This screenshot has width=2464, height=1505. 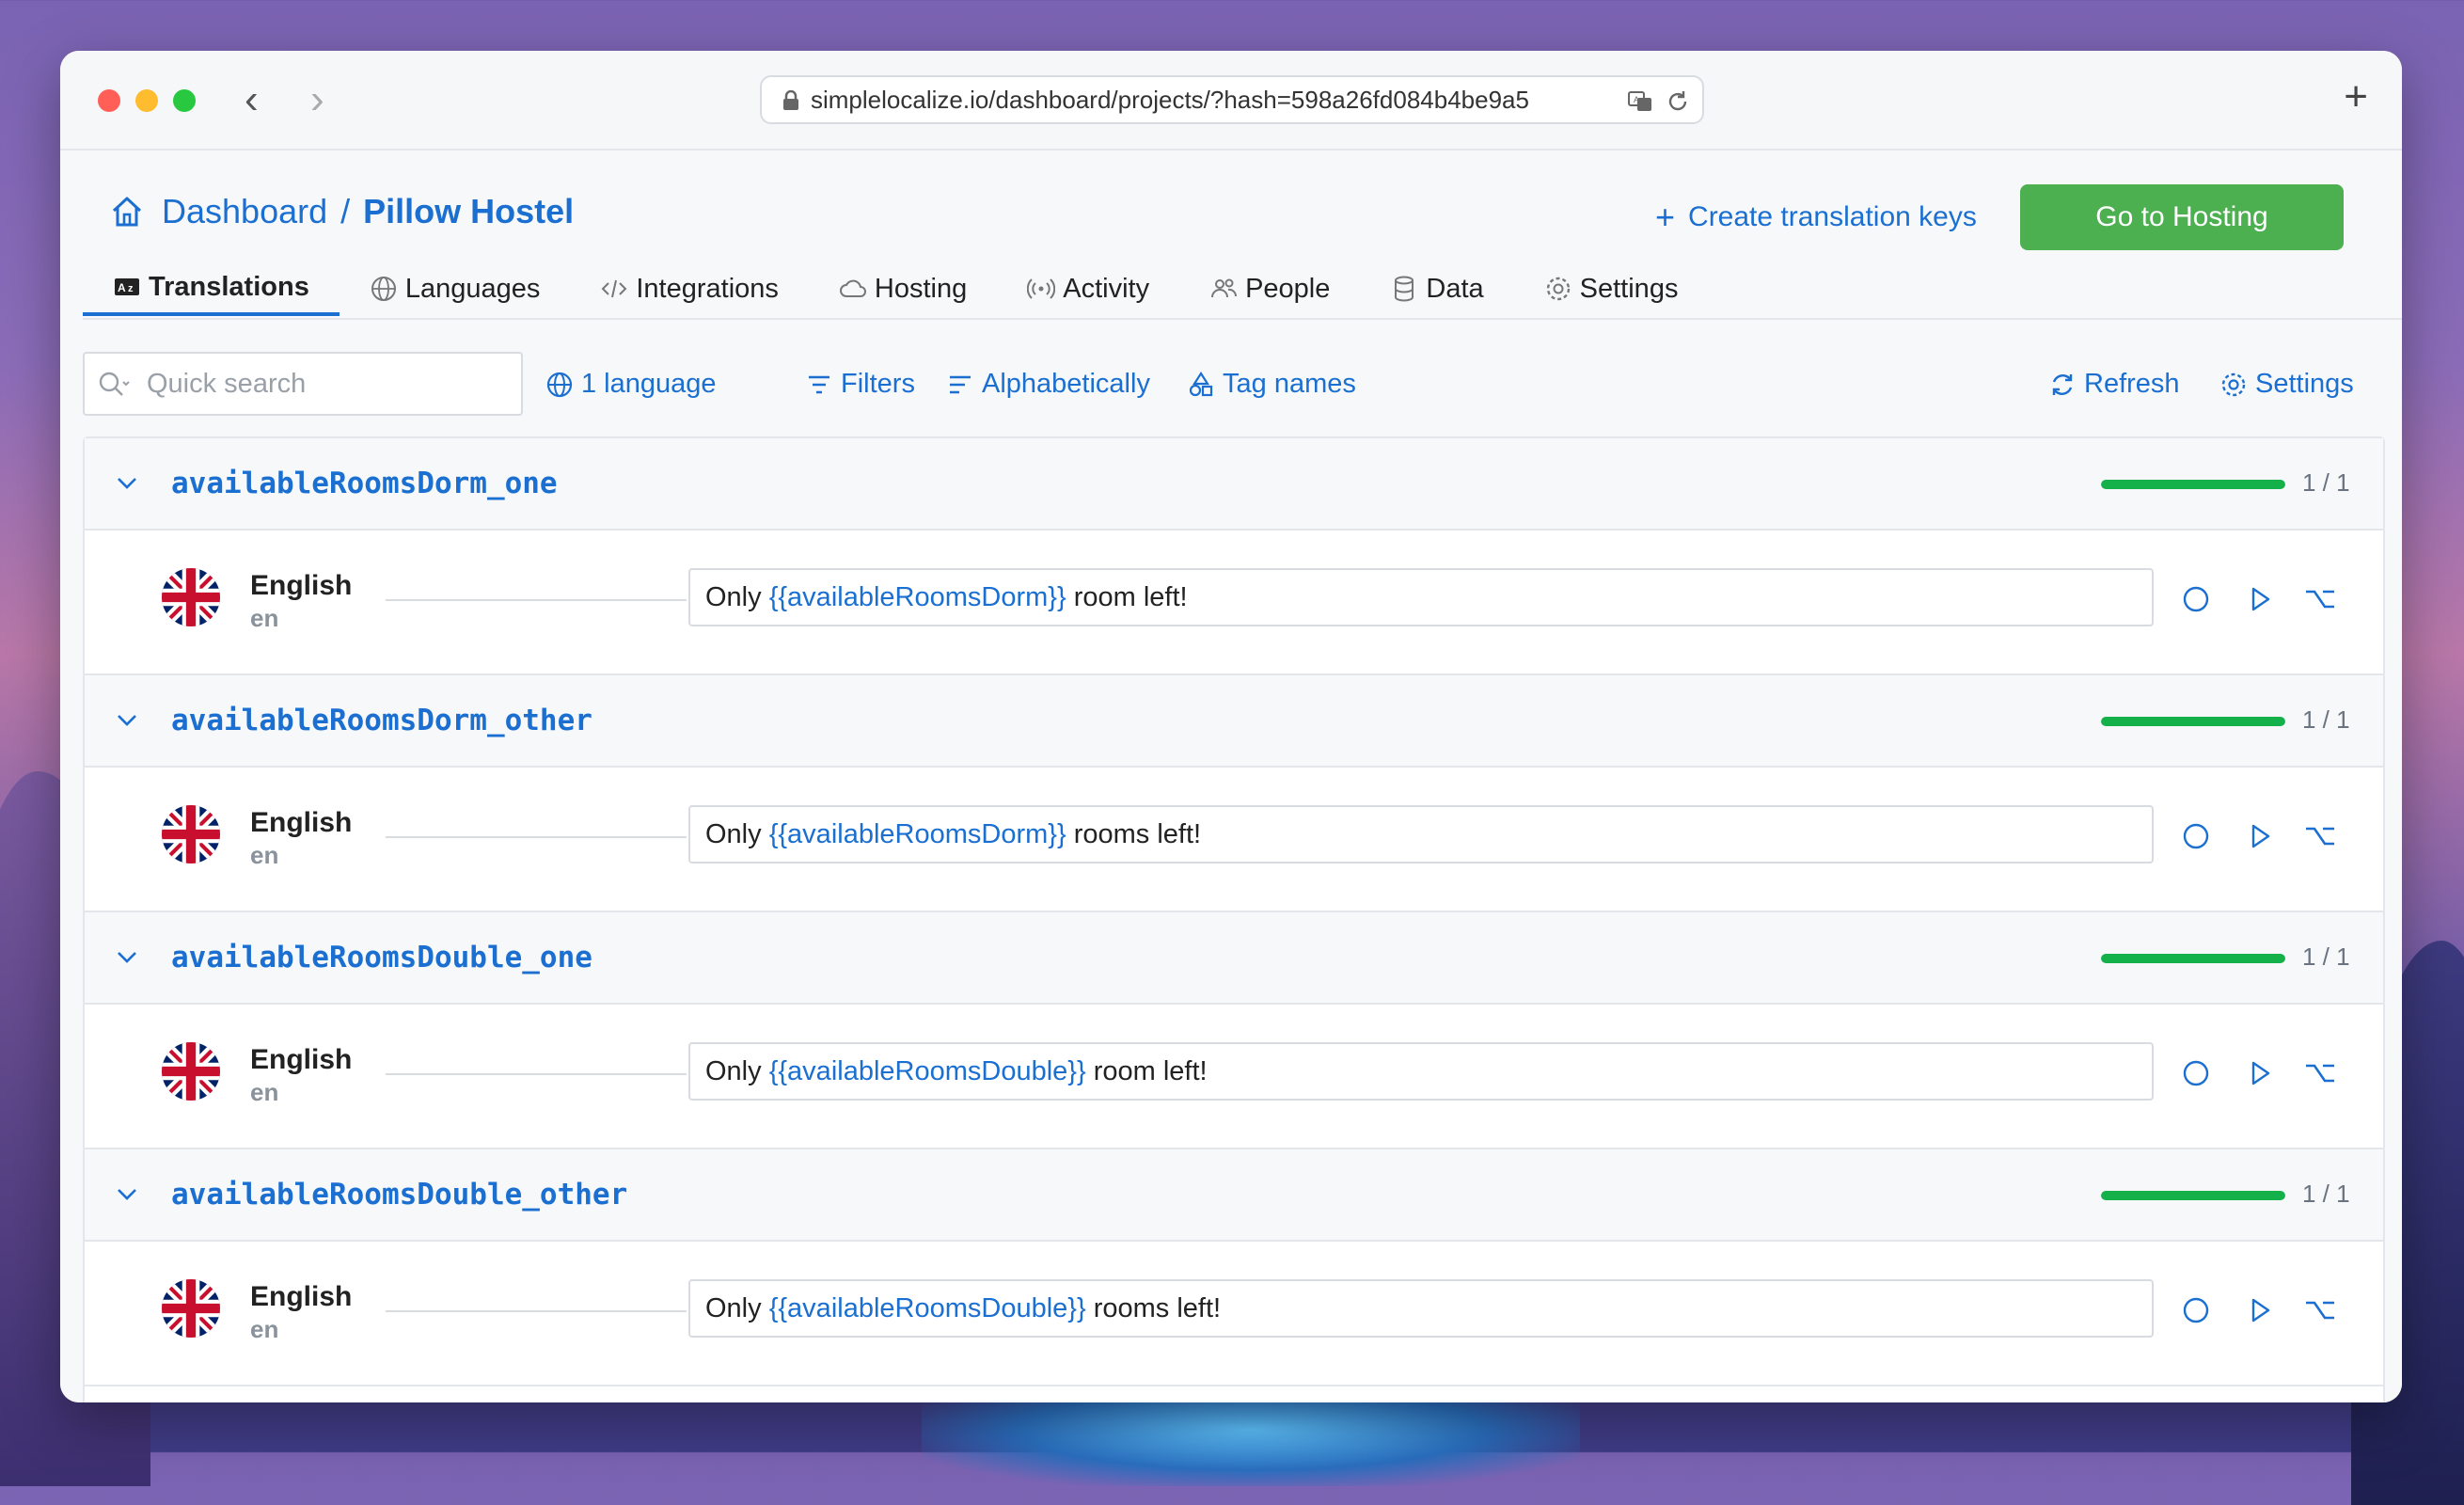 I want to click on translation-key-header: availableRoomsDorm_other 1 / 1, so click(x=1234, y=722).